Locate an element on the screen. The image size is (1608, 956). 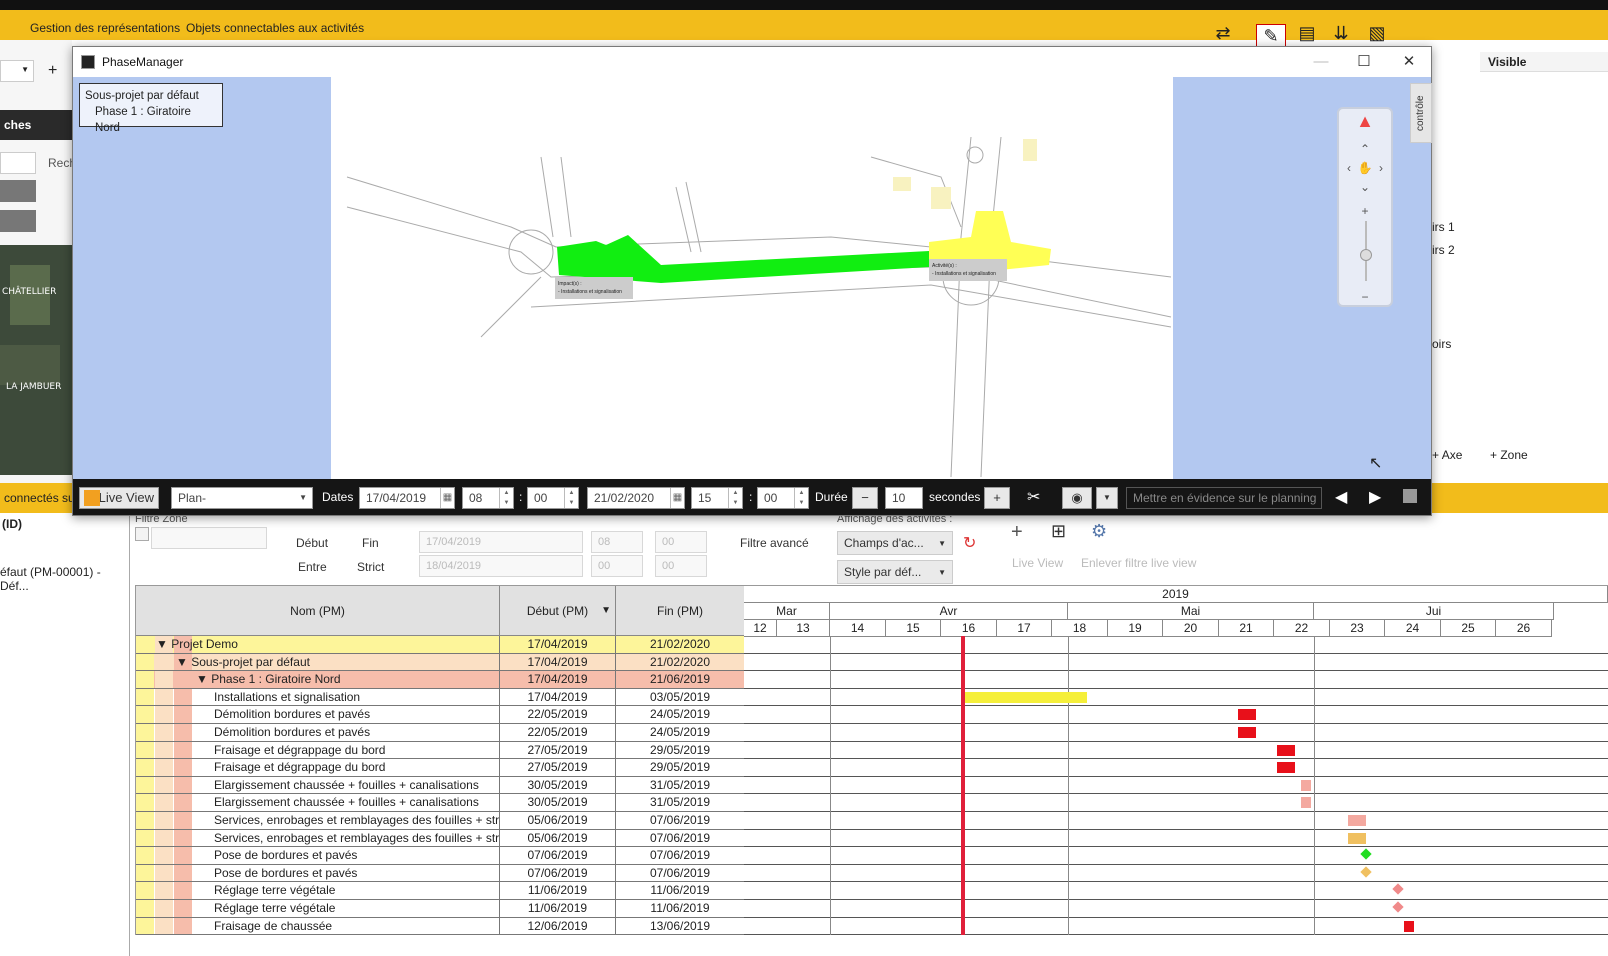
axe-button: + Axe is located at coordinates (1455, 458).